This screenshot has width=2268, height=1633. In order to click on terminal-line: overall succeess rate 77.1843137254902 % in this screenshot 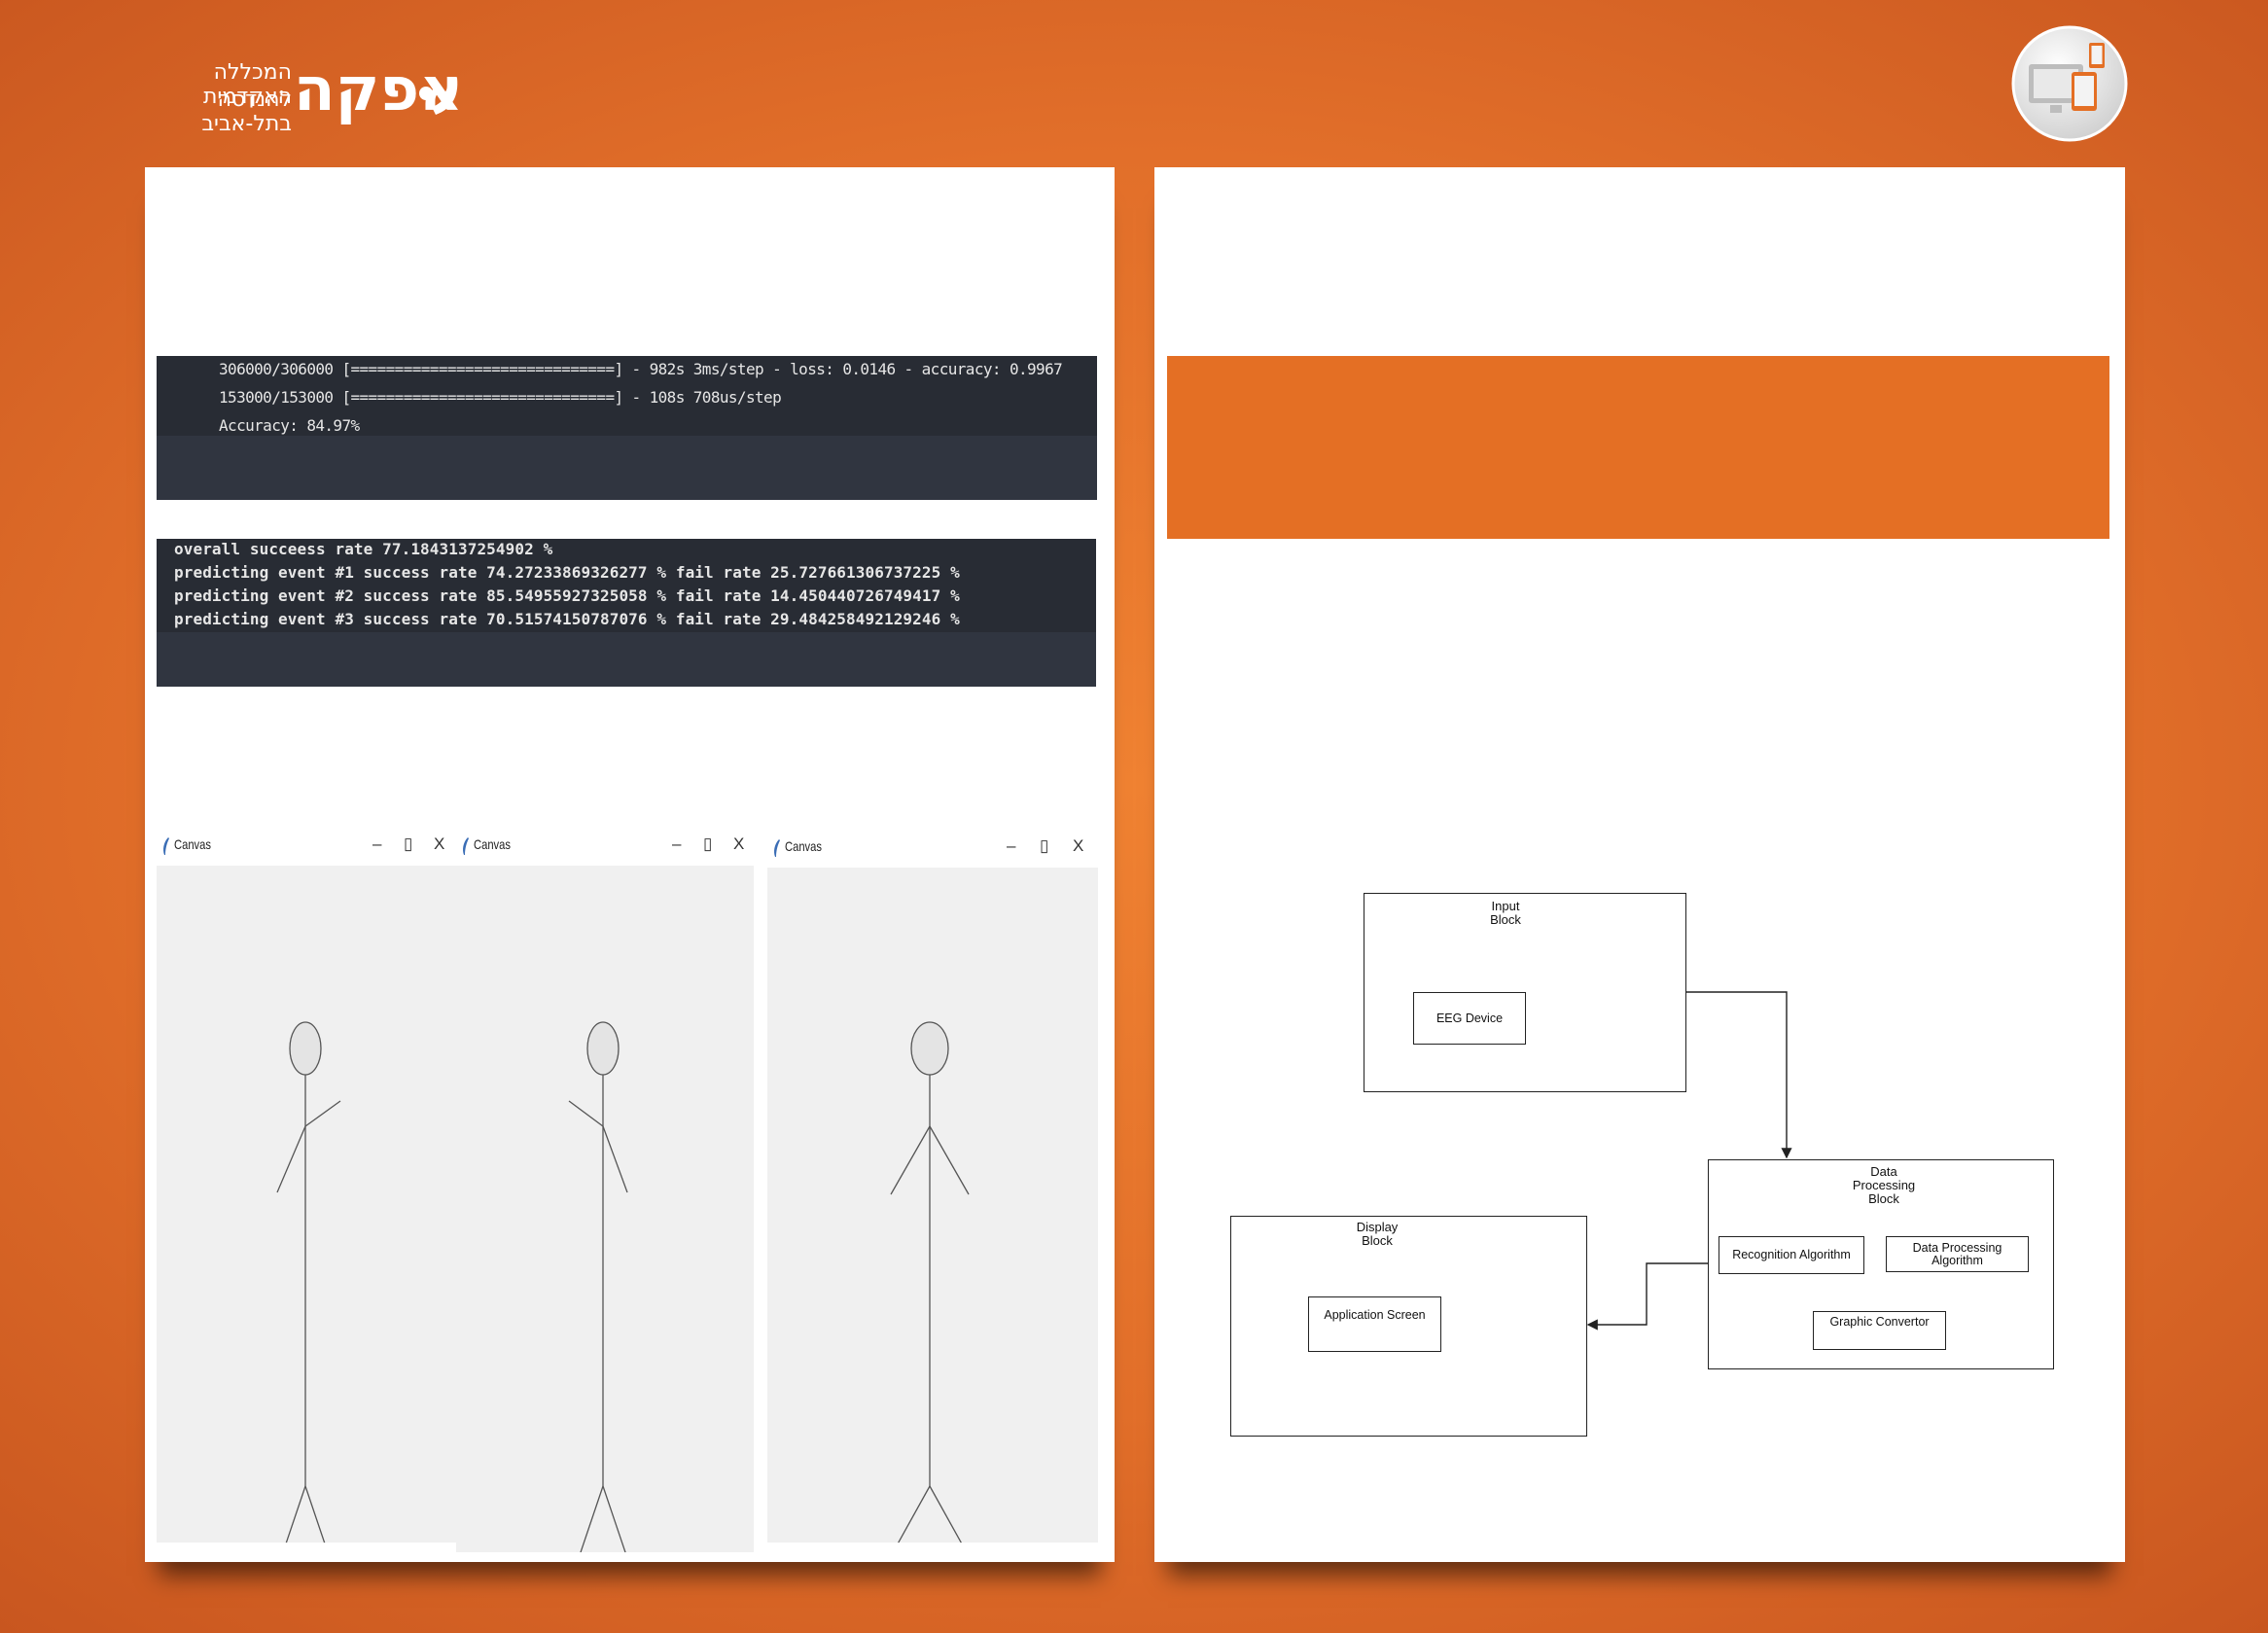, I will do `click(363, 549)`.